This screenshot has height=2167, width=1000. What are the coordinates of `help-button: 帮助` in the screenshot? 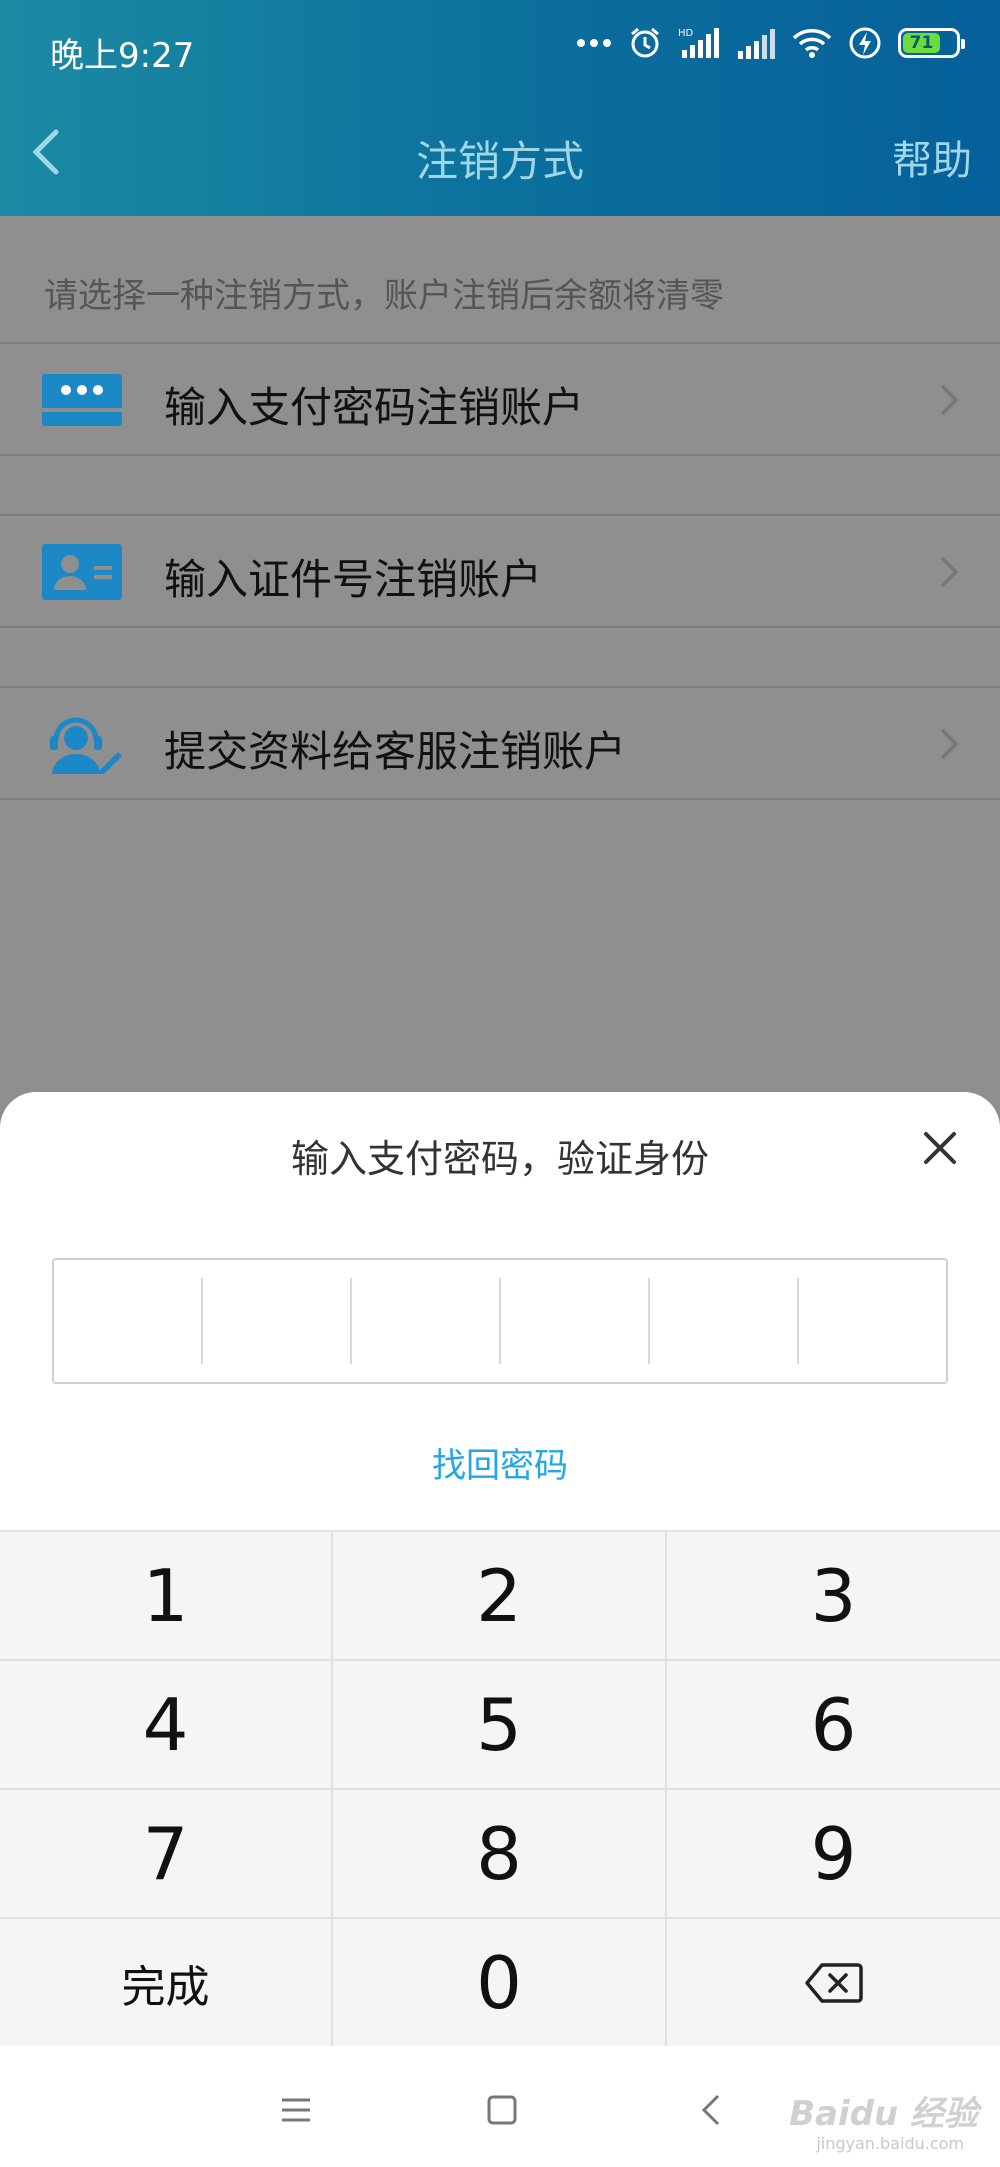 It's located at (932, 157).